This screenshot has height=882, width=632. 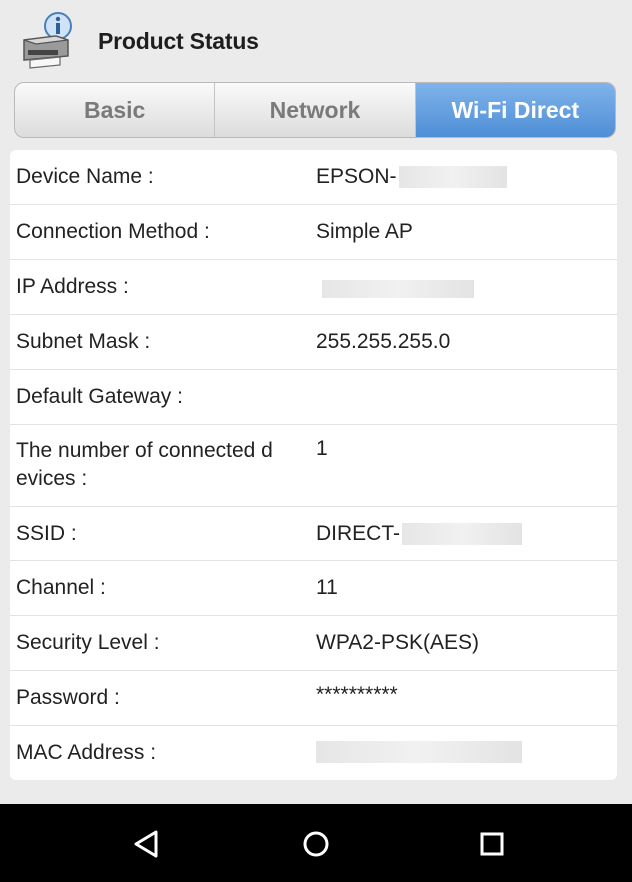 What do you see at coordinates (313, 397) in the screenshot?
I see `detail-row-default-gateway: Default Gateway :` at bounding box center [313, 397].